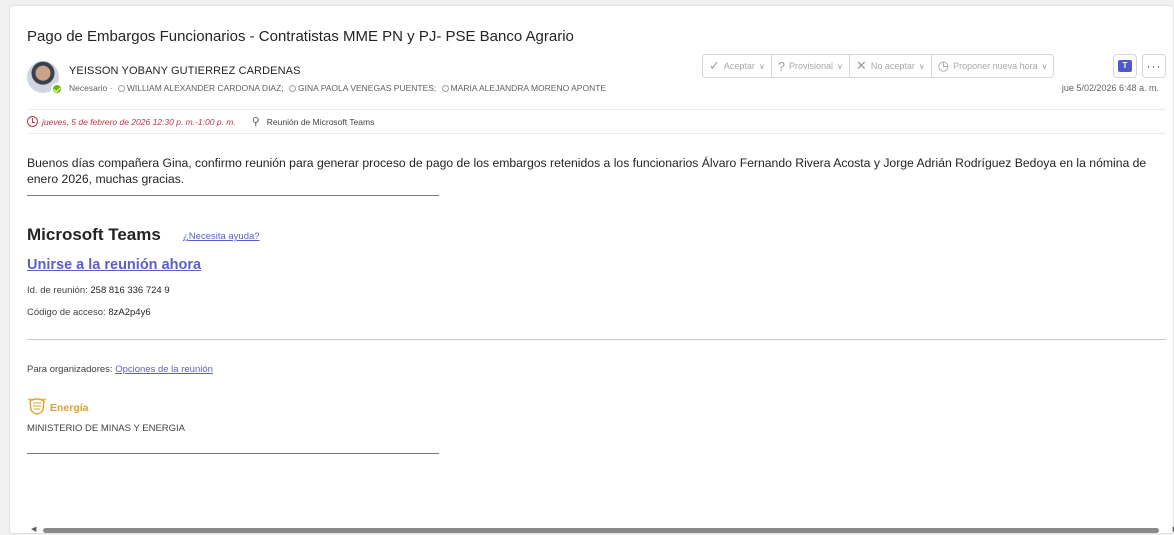 The height and width of the screenshot is (535, 1174). What do you see at coordinates (1110, 88) in the screenshot?
I see `received-date: jue 5/02/2026 6:48 a. m.` at bounding box center [1110, 88].